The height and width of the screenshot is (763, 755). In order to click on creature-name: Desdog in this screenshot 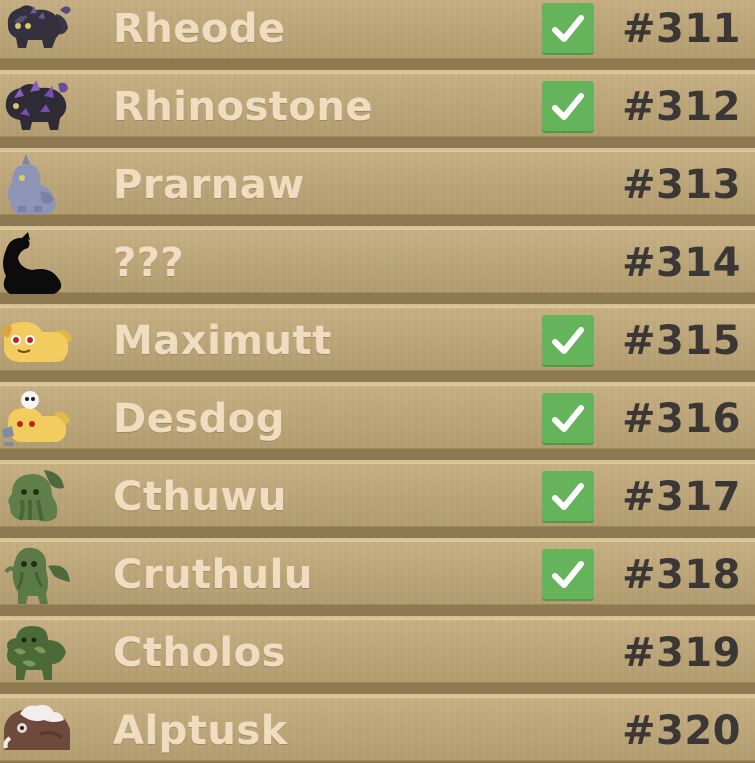, I will do `click(199, 419)`.